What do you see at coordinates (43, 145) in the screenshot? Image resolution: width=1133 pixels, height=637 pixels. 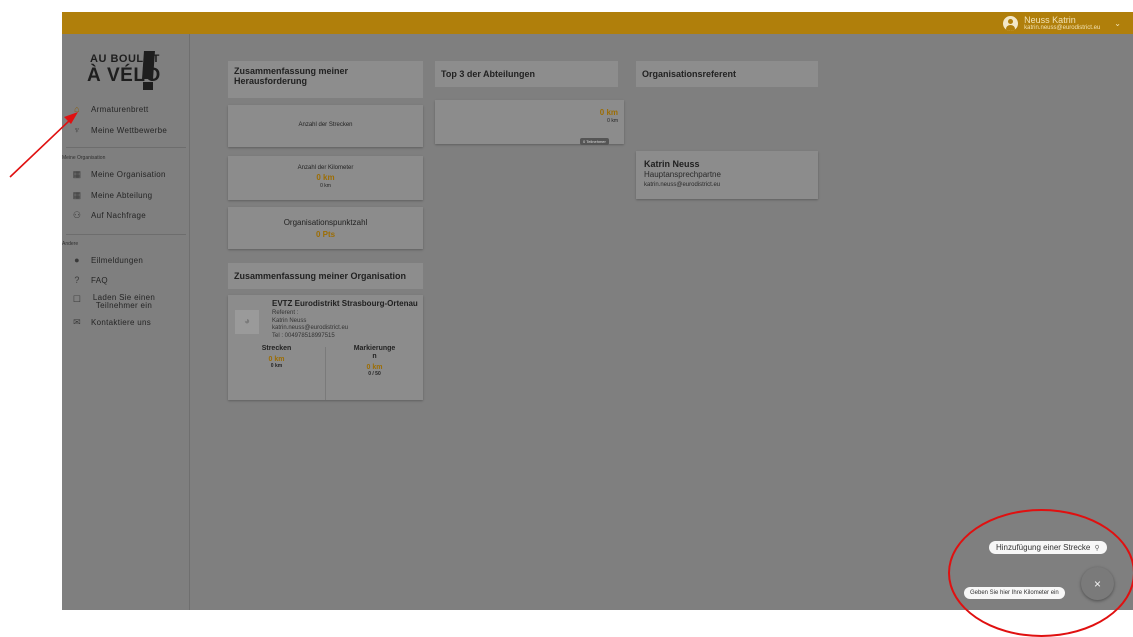 I see `annotation-arrow` at bounding box center [43, 145].